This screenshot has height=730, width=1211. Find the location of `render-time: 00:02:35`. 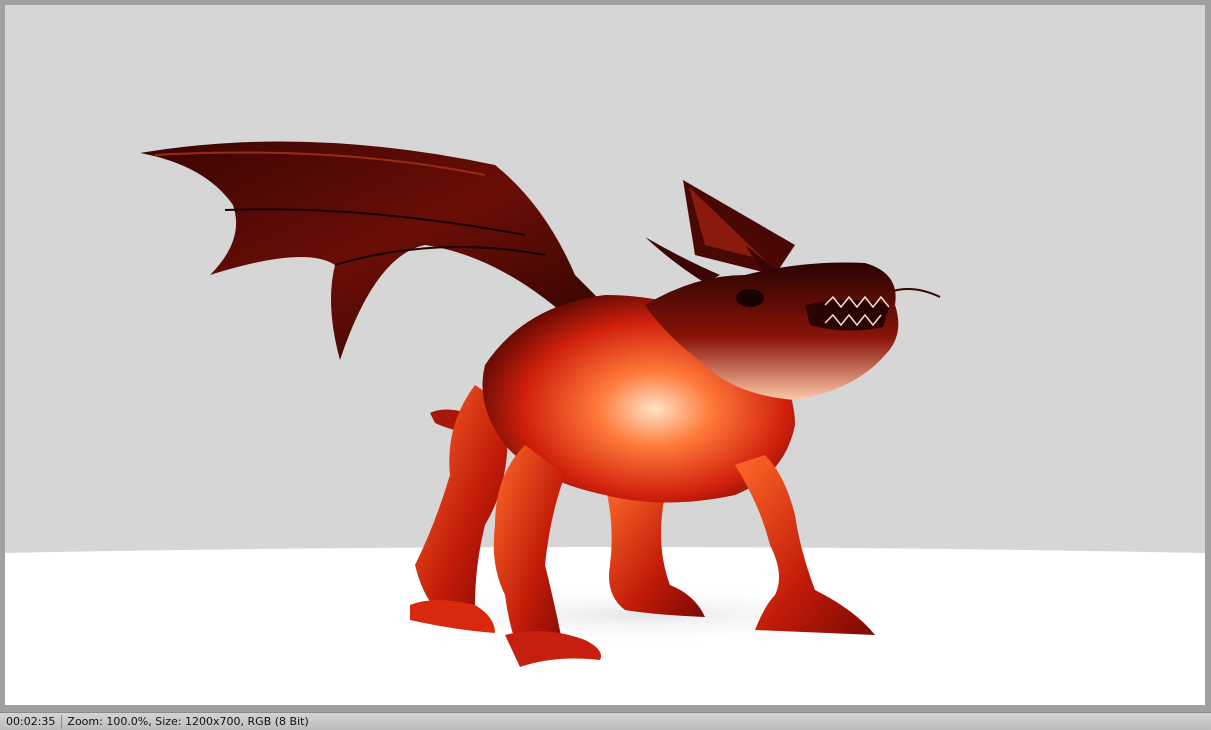

render-time: 00:02:35 is located at coordinates (31, 721).